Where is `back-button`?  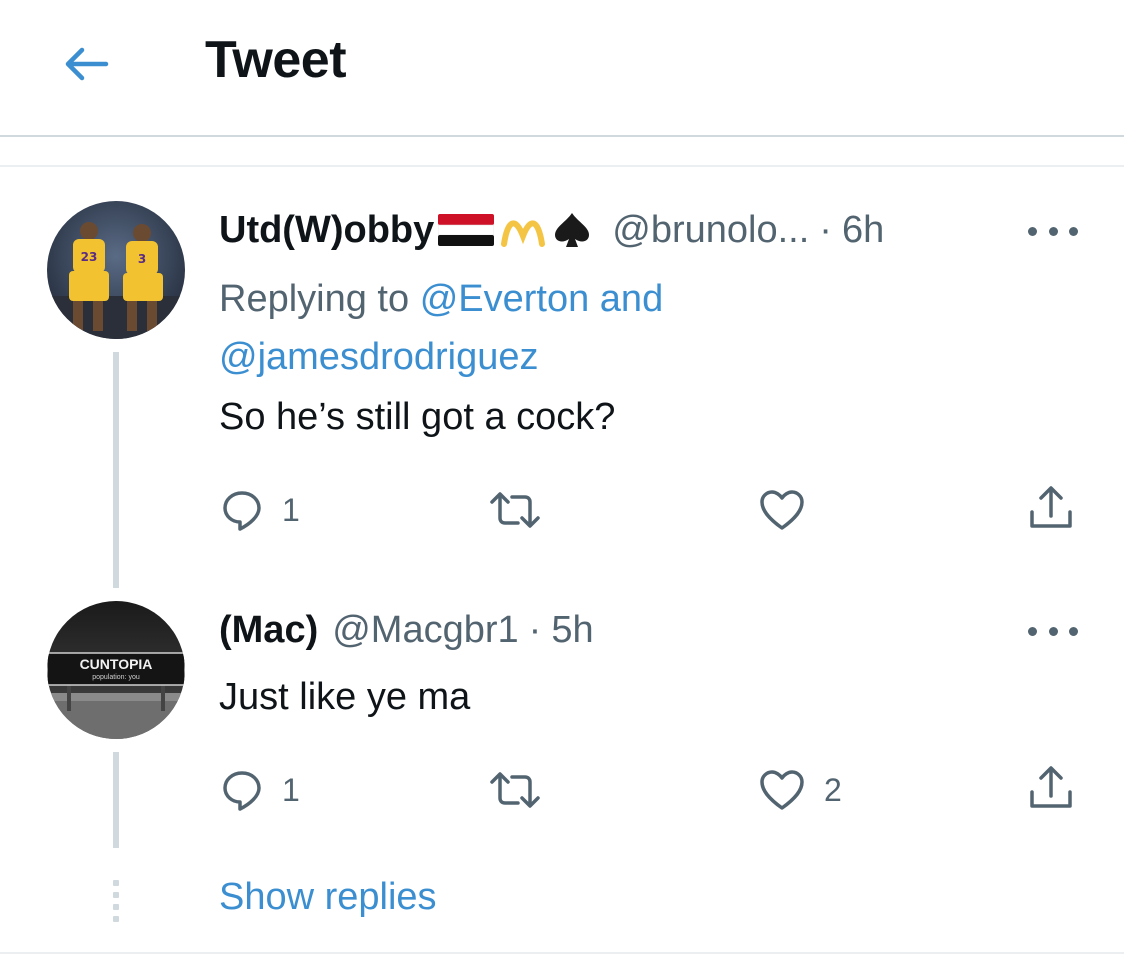
back-button is located at coordinates (86, 64).